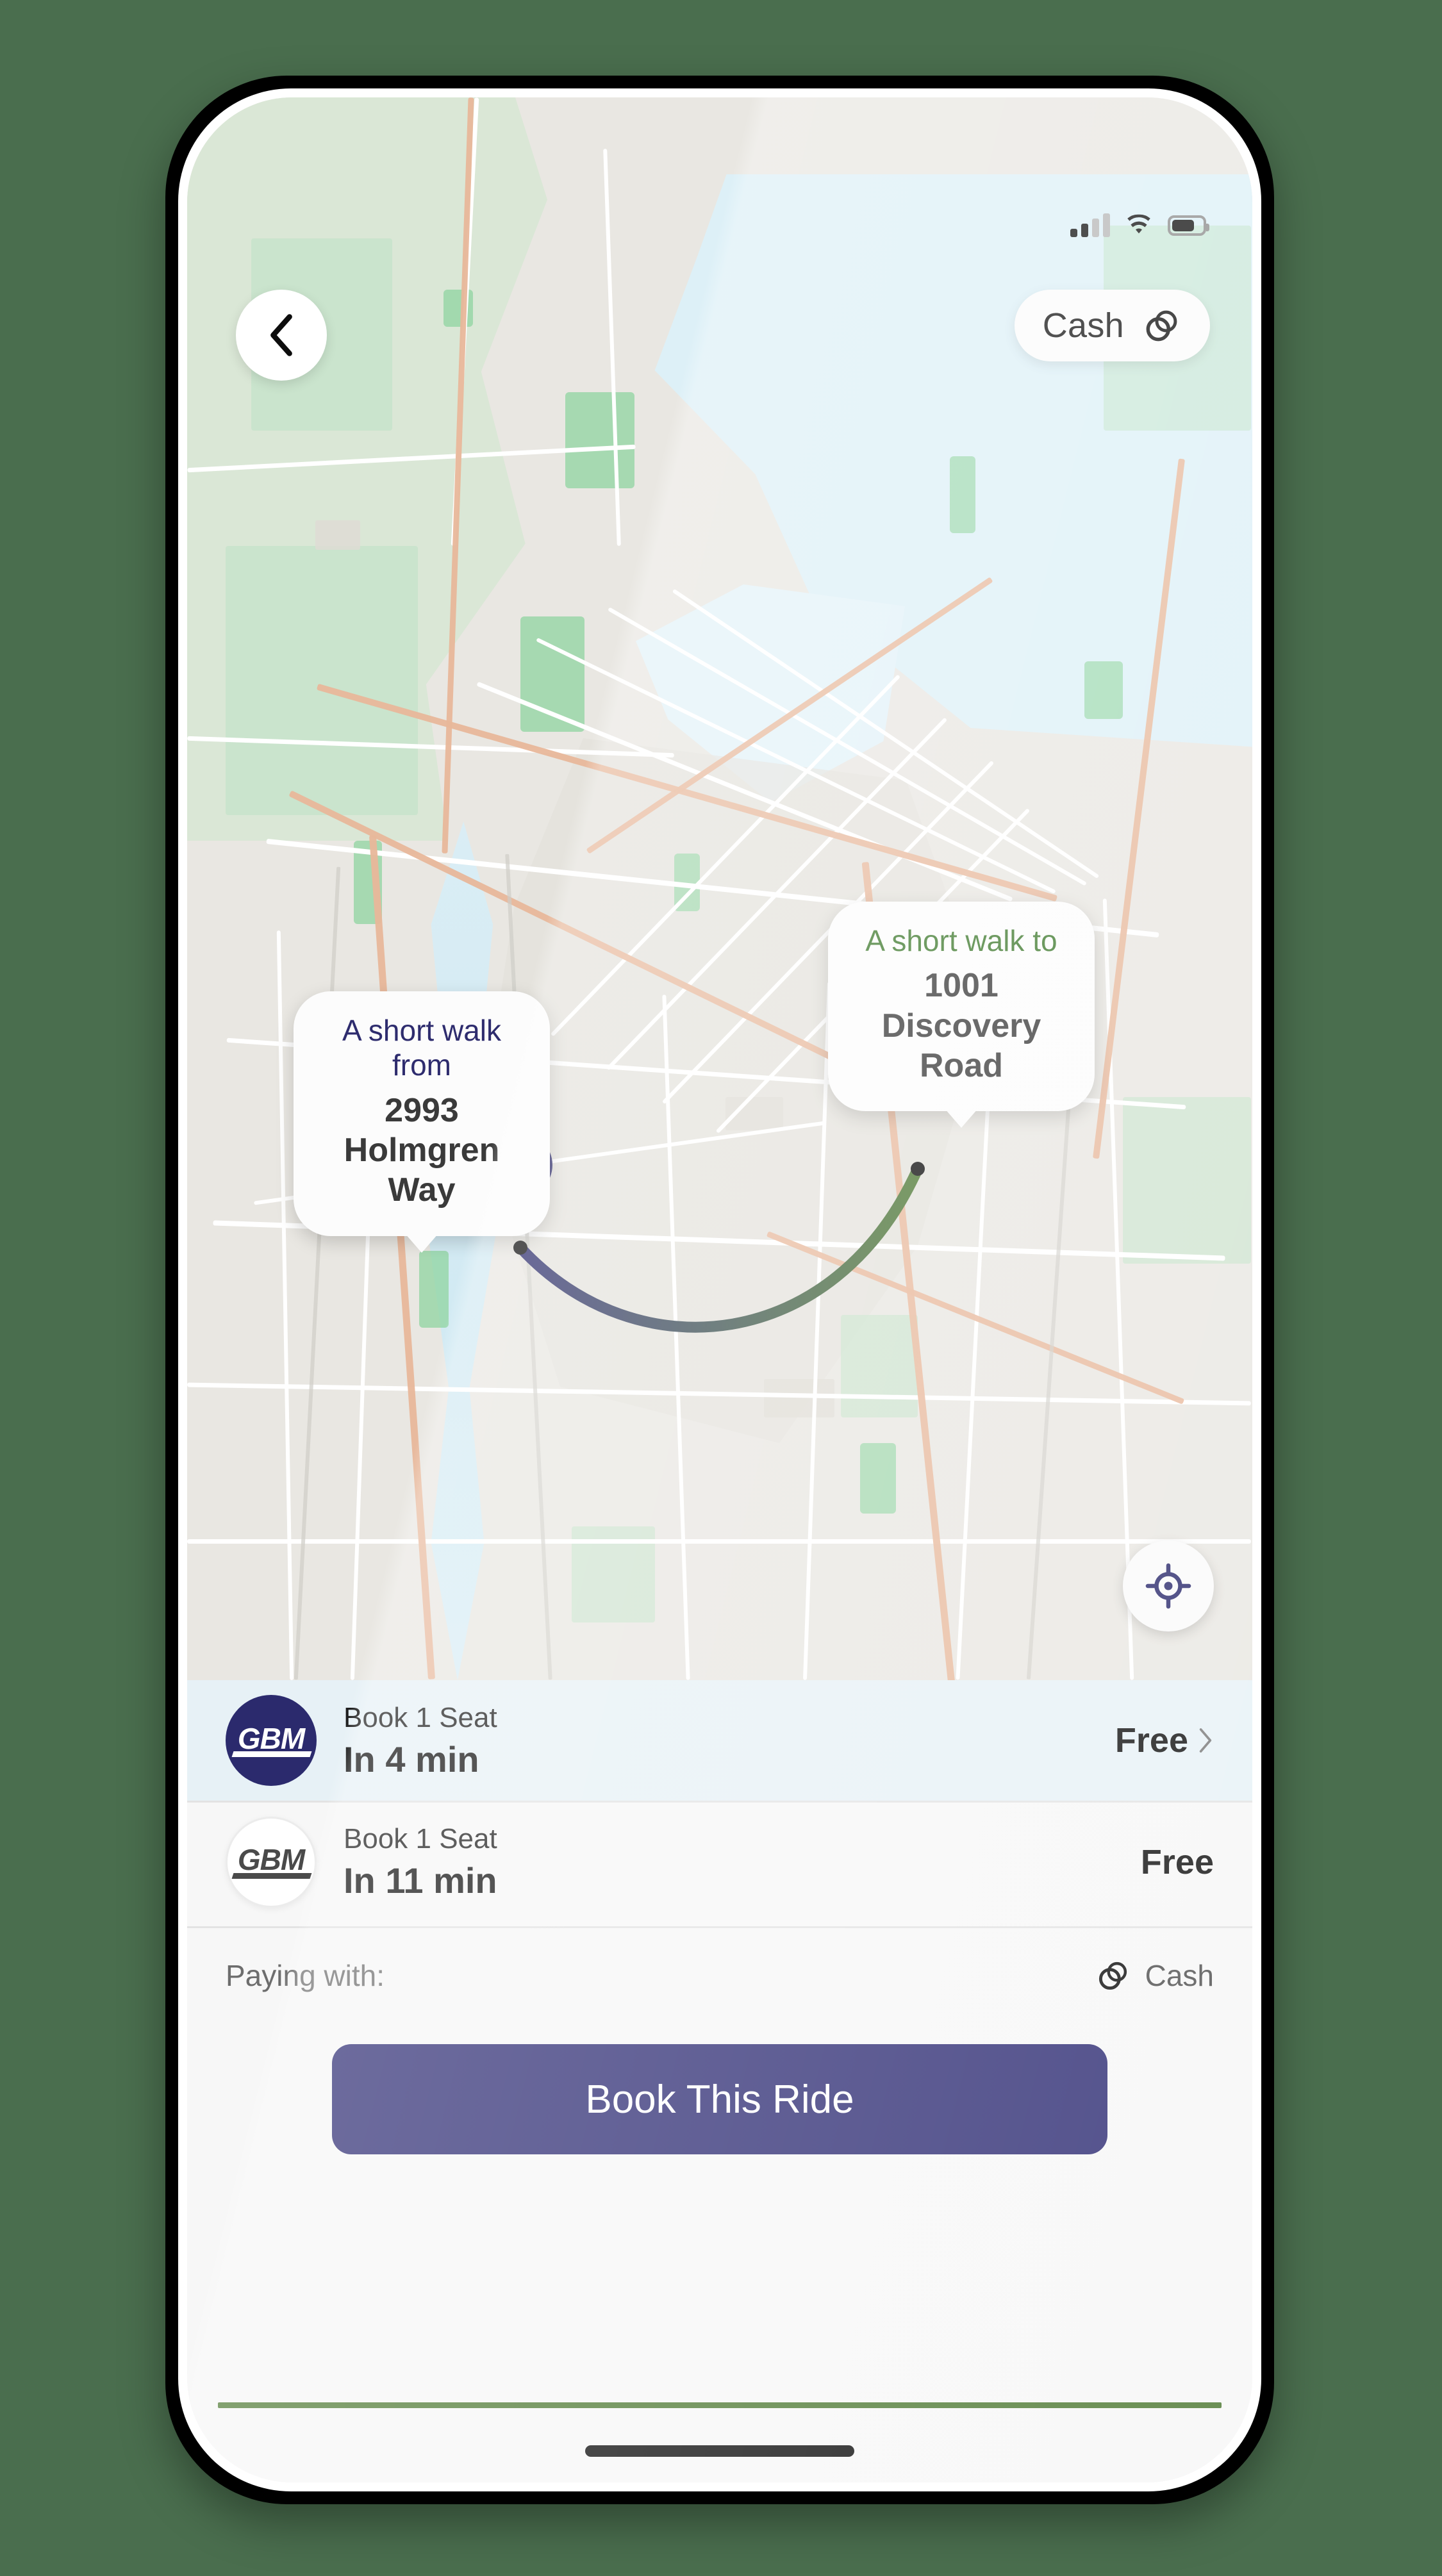 The height and width of the screenshot is (2576, 1442). I want to click on route-start-dot, so click(520, 1248).